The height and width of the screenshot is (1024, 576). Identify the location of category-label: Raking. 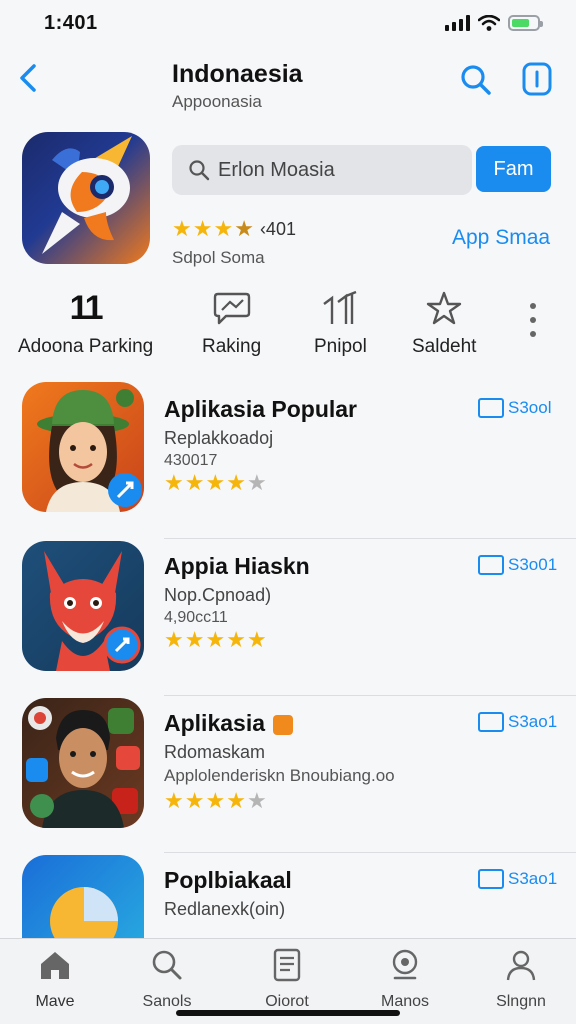
(232, 346).